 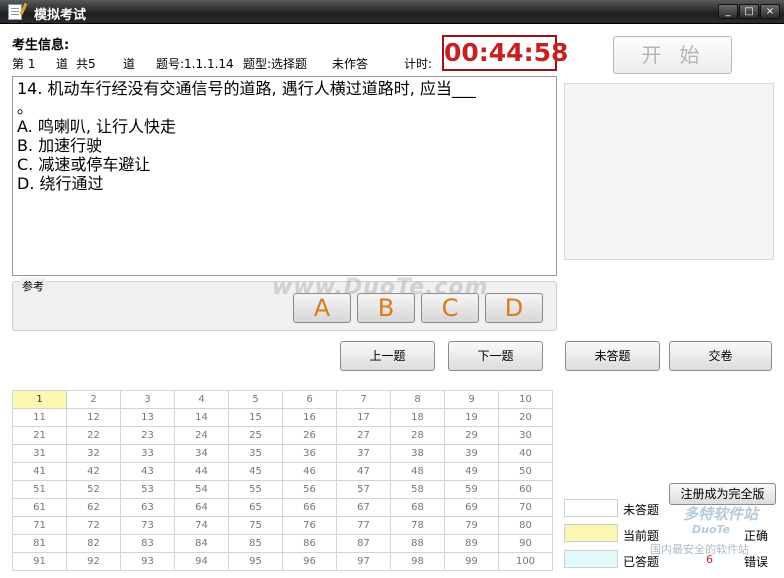 What do you see at coordinates (309, 417) in the screenshot?
I see `question-cell: 16` at bounding box center [309, 417].